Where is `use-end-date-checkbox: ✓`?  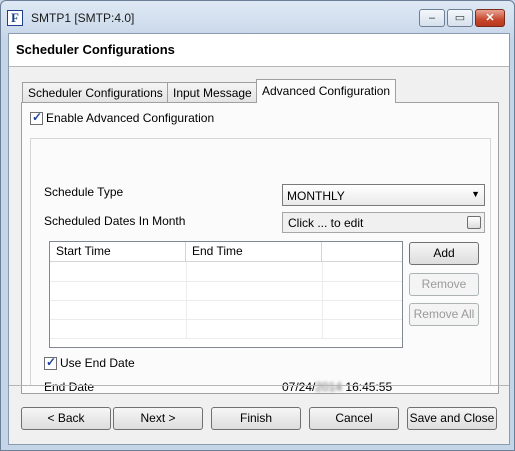
use-end-date-checkbox: ✓ is located at coordinates (50, 362).